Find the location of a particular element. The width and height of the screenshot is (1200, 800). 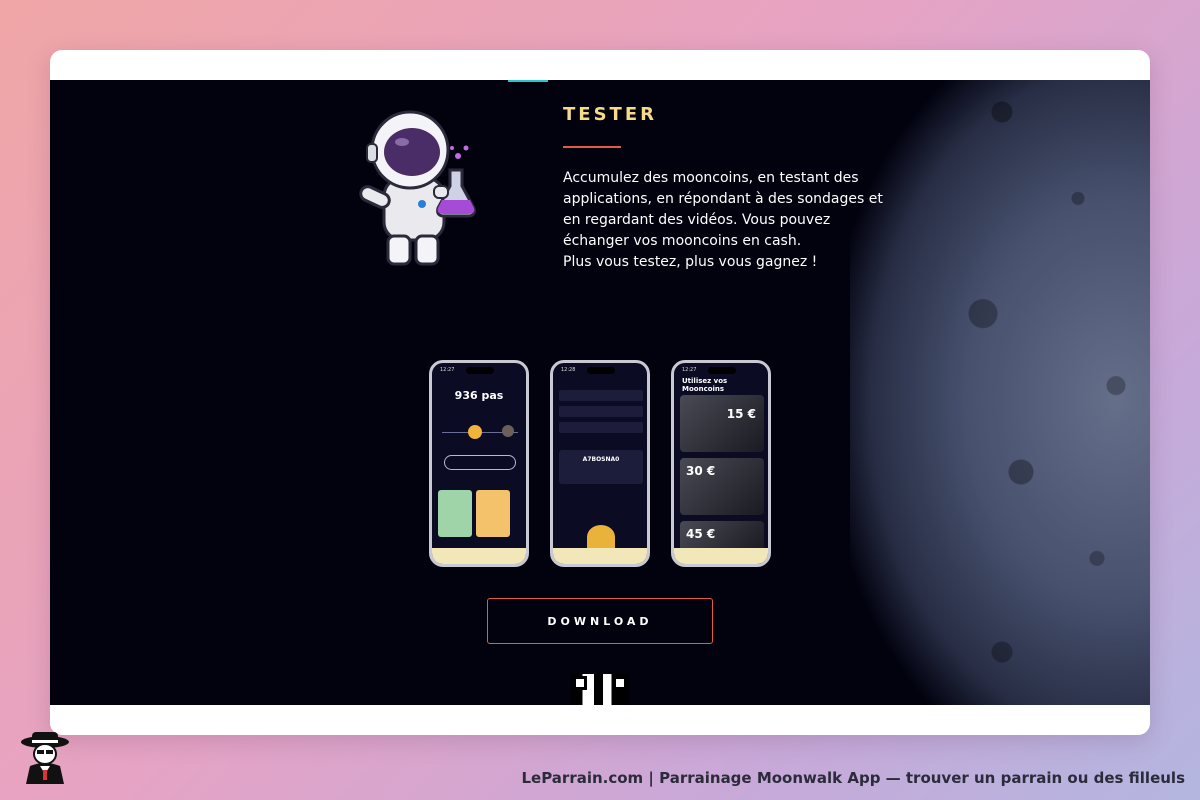

description-line: Accumulez des mooncoins, en testant des is located at coordinates (711, 178).